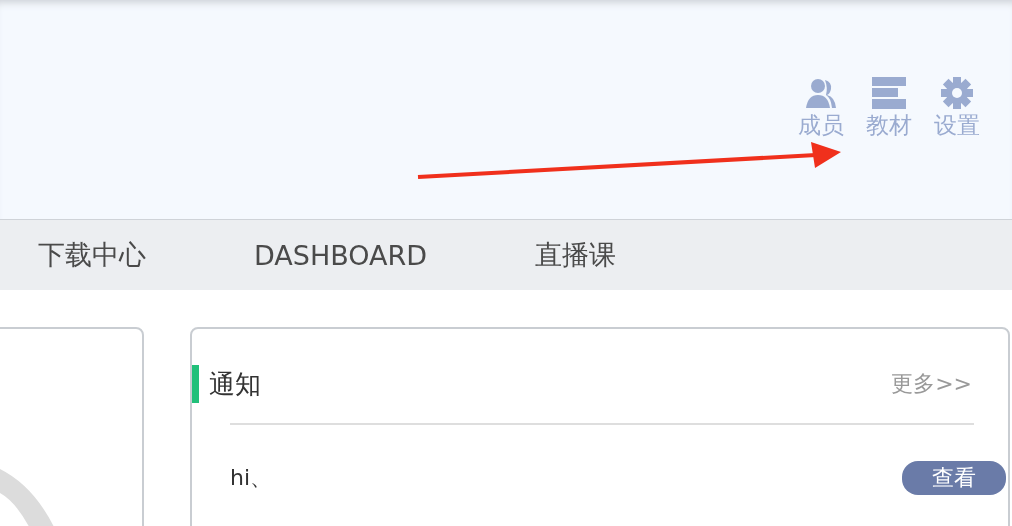 The width and height of the screenshot is (1012, 526). What do you see at coordinates (251, 478) in the screenshot?
I see `notice-text: hi、` at bounding box center [251, 478].